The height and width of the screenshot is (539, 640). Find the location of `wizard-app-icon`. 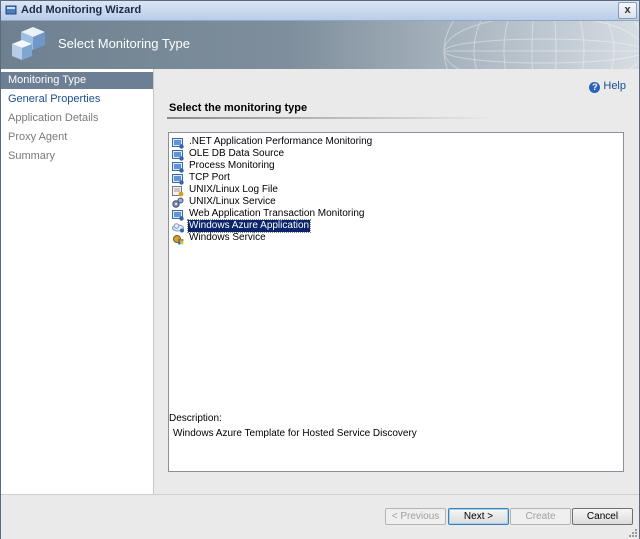

wizard-app-icon is located at coordinates (11, 10).